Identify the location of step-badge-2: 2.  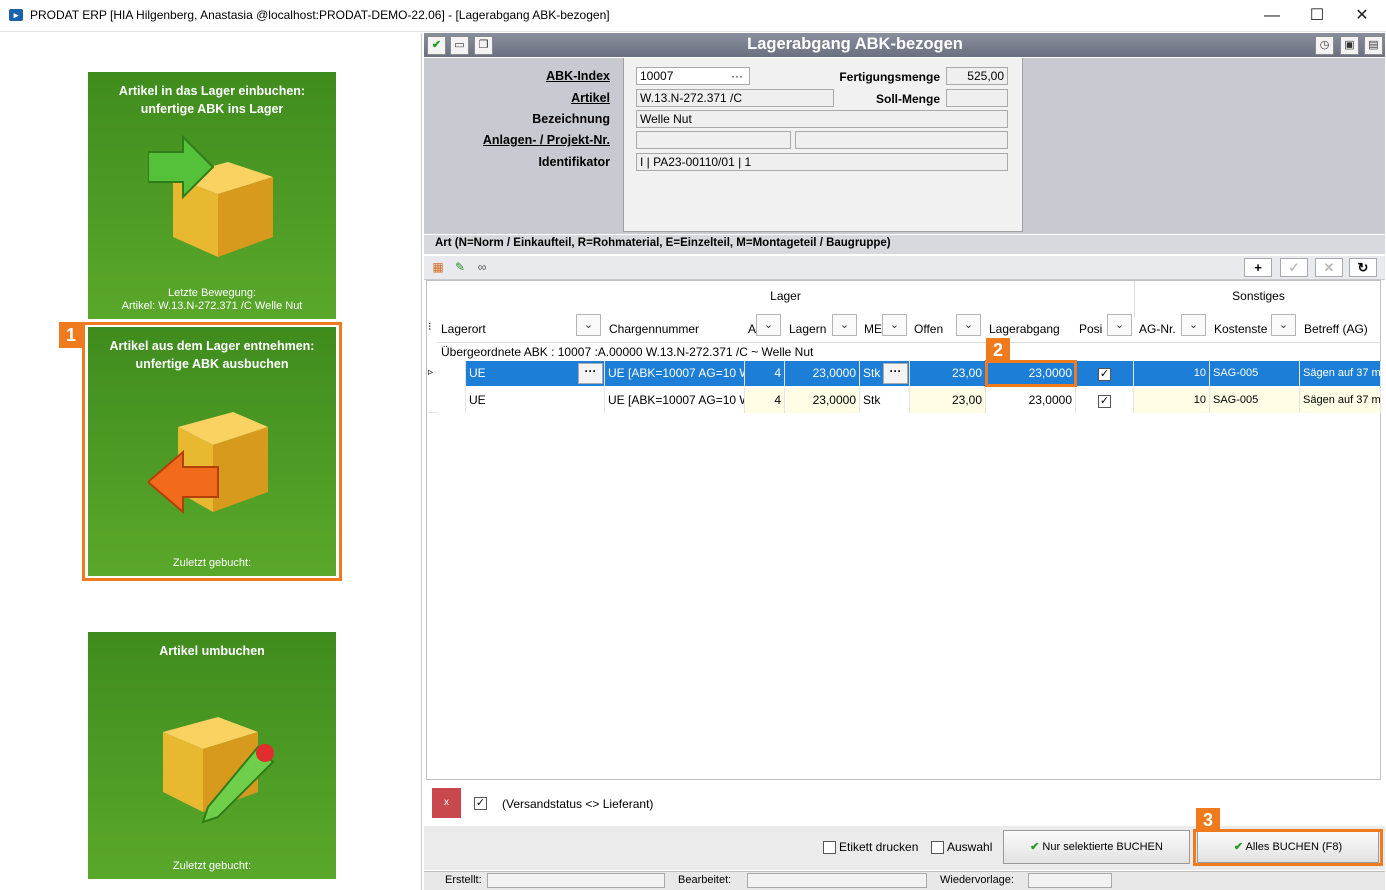
(998, 350).